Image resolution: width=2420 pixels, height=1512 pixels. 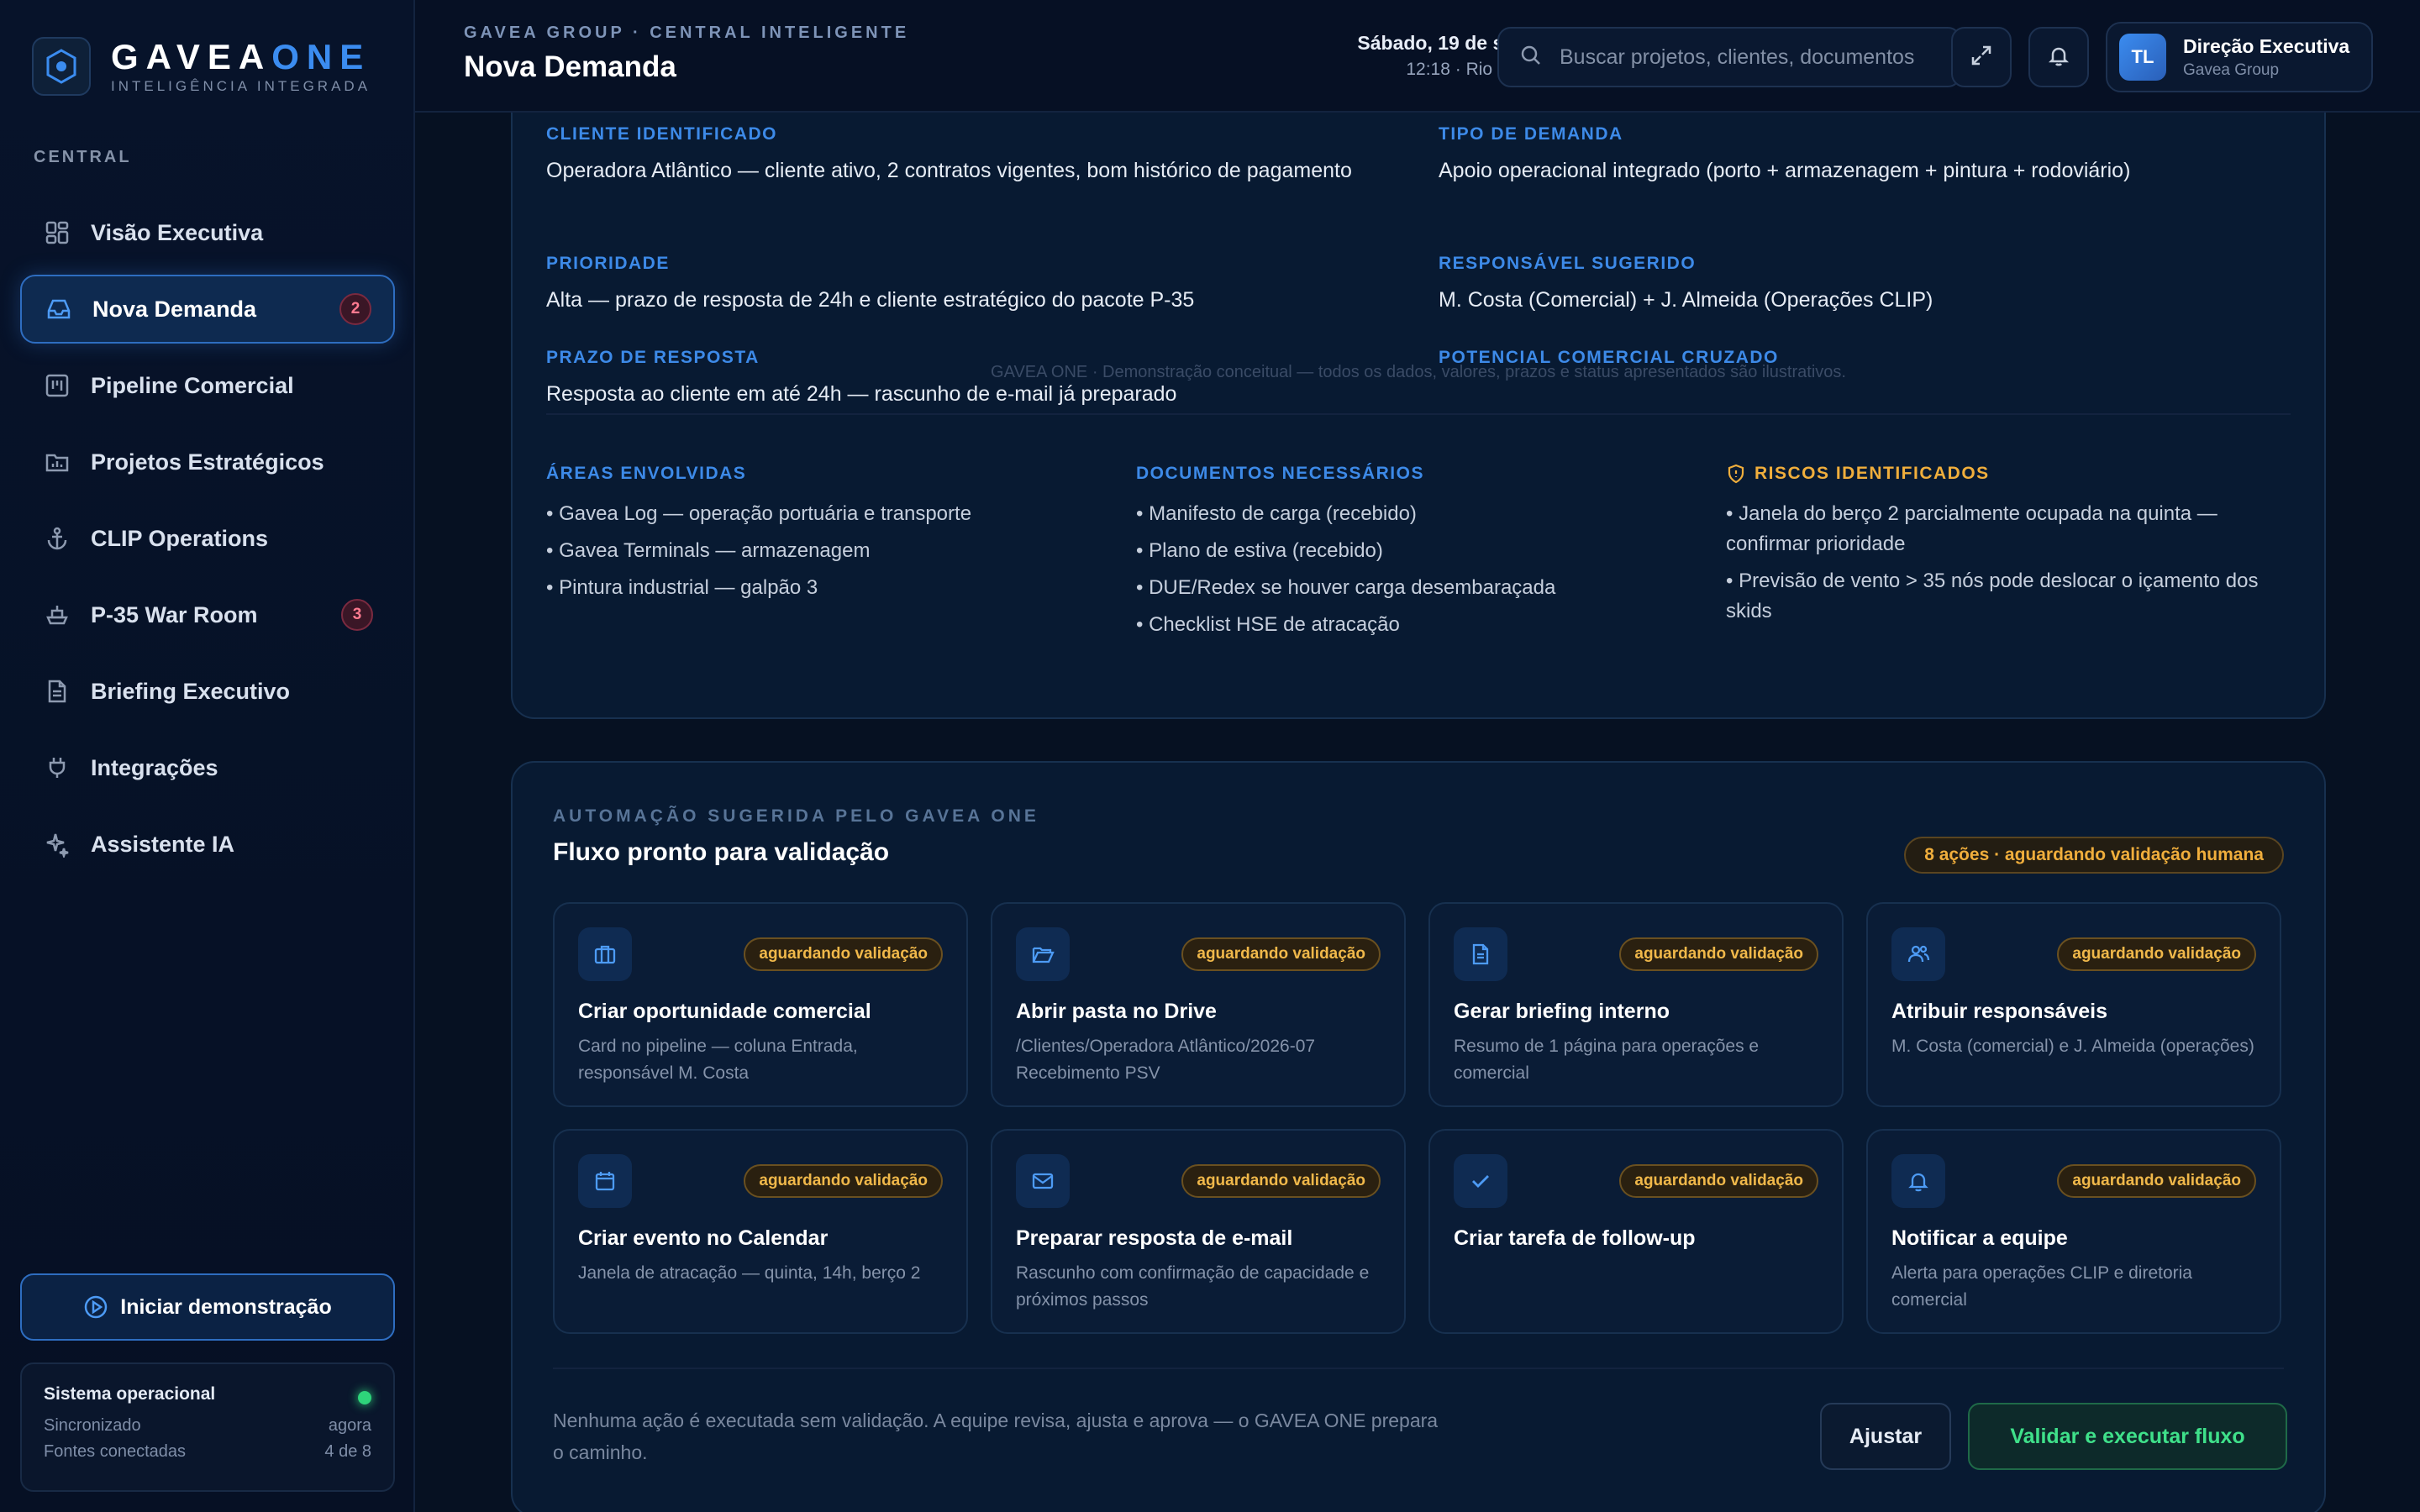 What do you see at coordinates (192, 385) in the screenshot?
I see `sidebar-item-label: Pipeline Comercial` at bounding box center [192, 385].